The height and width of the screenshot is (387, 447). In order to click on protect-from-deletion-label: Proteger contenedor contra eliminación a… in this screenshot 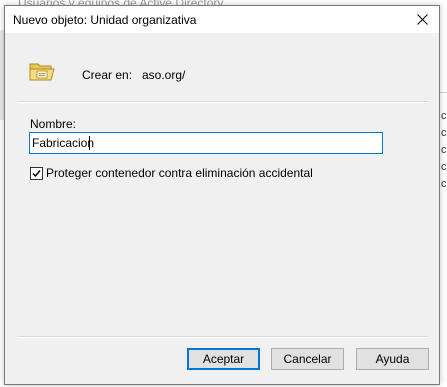, I will do `click(179, 173)`.